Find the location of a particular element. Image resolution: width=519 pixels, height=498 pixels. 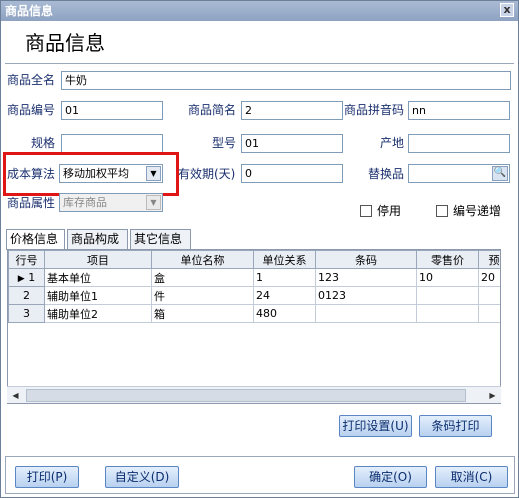

unit-relation-cell: 480 is located at coordinates (284, 313).